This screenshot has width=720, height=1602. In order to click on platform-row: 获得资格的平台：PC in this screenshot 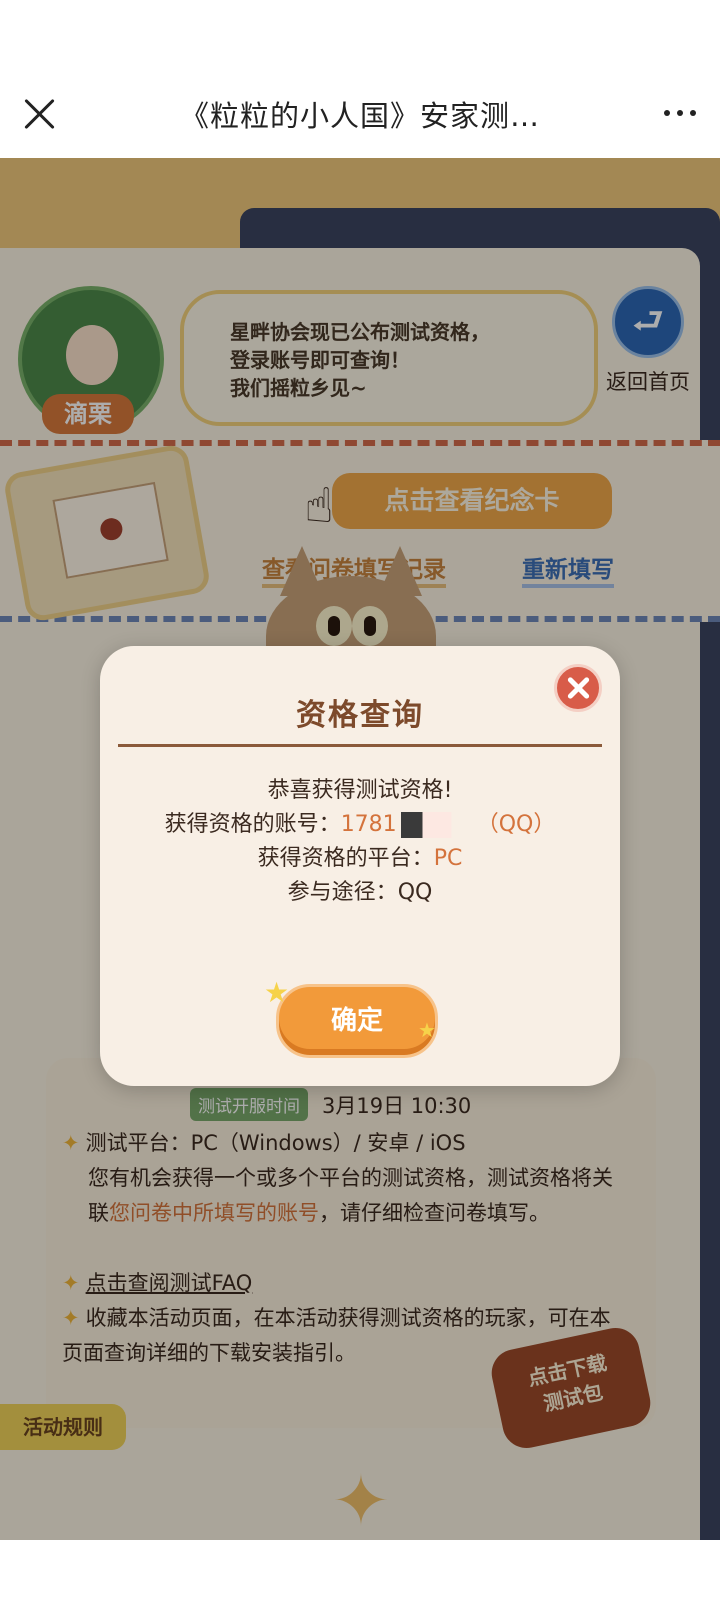, I will do `click(360, 856)`.